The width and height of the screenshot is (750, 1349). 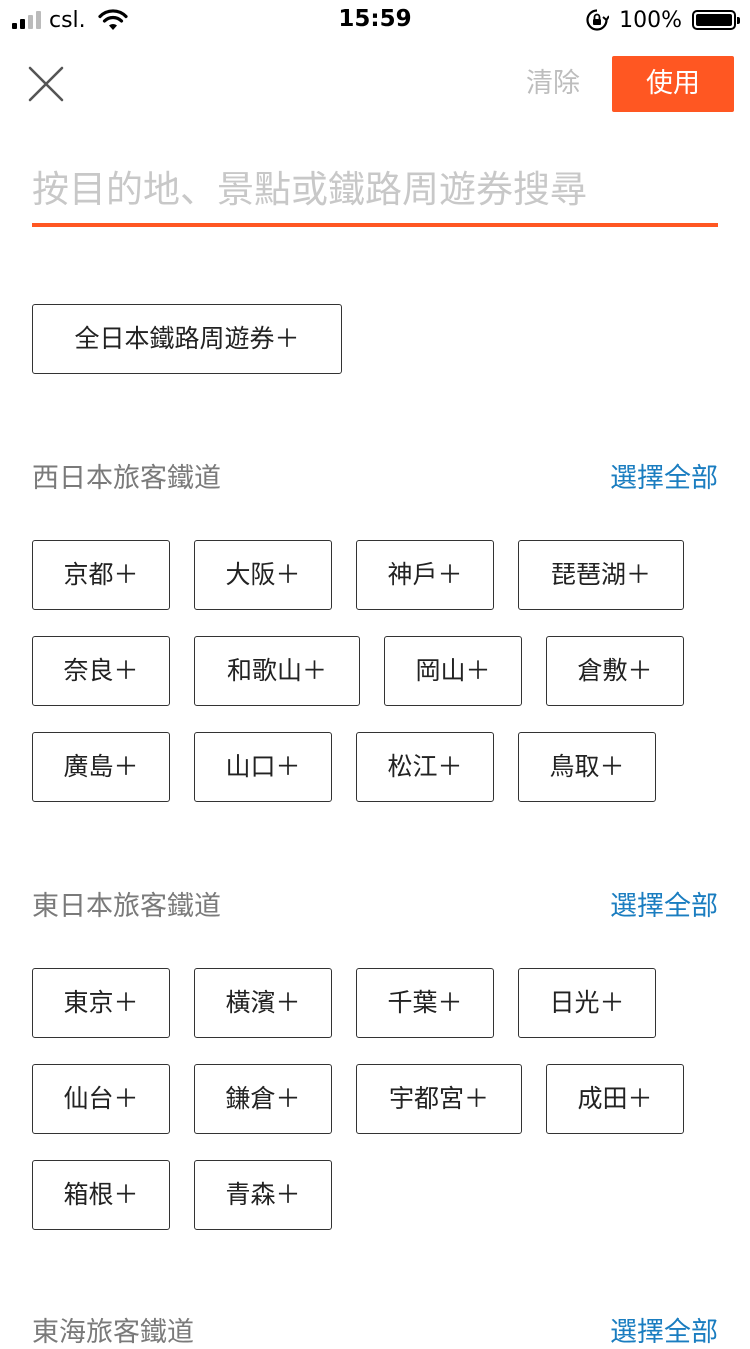 What do you see at coordinates (650, 20) in the screenshot?
I see `battery-percentage: 100%` at bounding box center [650, 20].